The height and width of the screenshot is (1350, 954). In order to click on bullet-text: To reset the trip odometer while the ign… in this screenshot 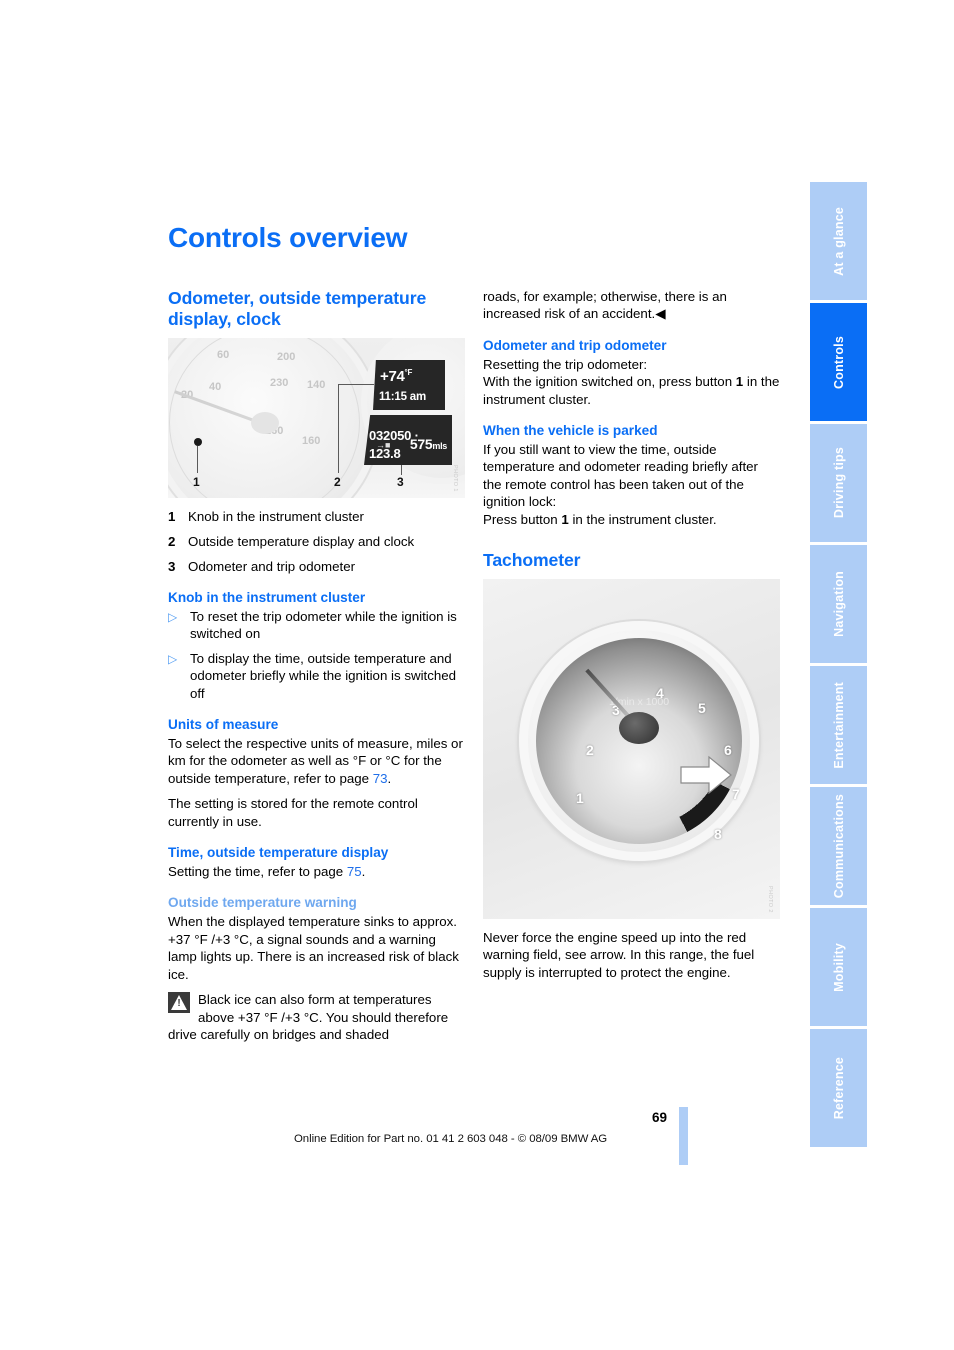, I will do `click(323, 625)`.